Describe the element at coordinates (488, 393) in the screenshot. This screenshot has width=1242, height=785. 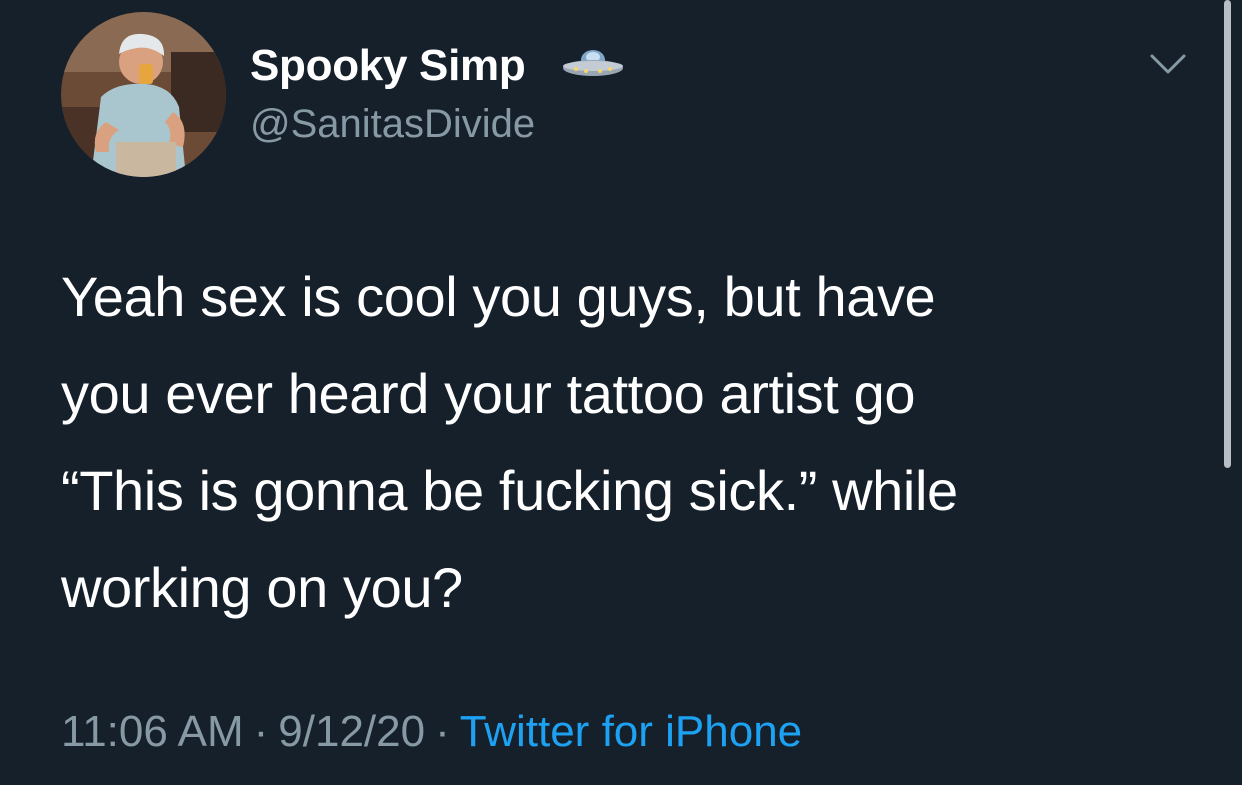
I see `tweet-text-line: you ever heard your tattoo artist go` at that location.